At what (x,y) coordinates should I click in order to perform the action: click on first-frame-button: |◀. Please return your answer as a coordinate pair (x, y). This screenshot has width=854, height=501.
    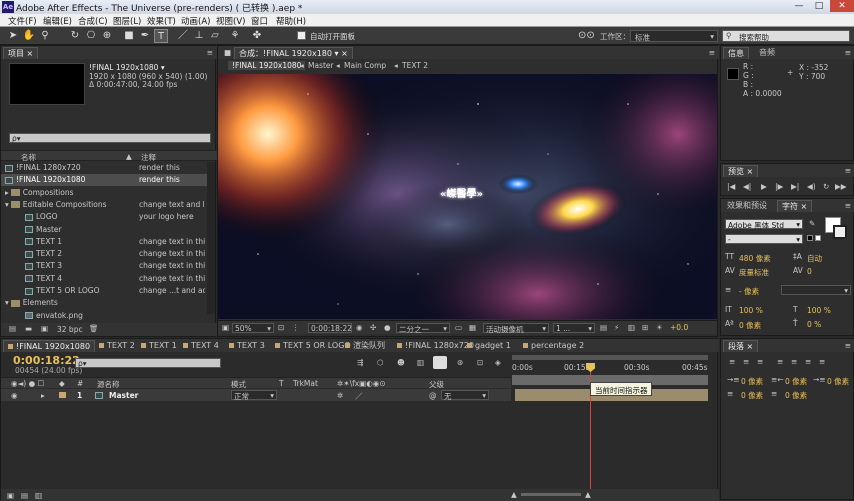
    Looking at the image, I should click on (731, 186).